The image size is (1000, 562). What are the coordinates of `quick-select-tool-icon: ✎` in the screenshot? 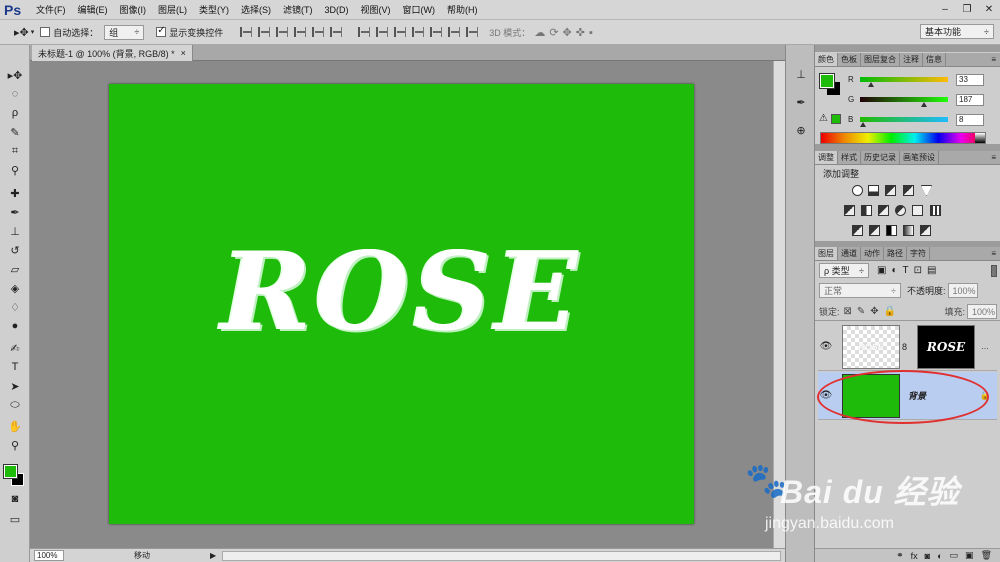 It's located at (15, 132).